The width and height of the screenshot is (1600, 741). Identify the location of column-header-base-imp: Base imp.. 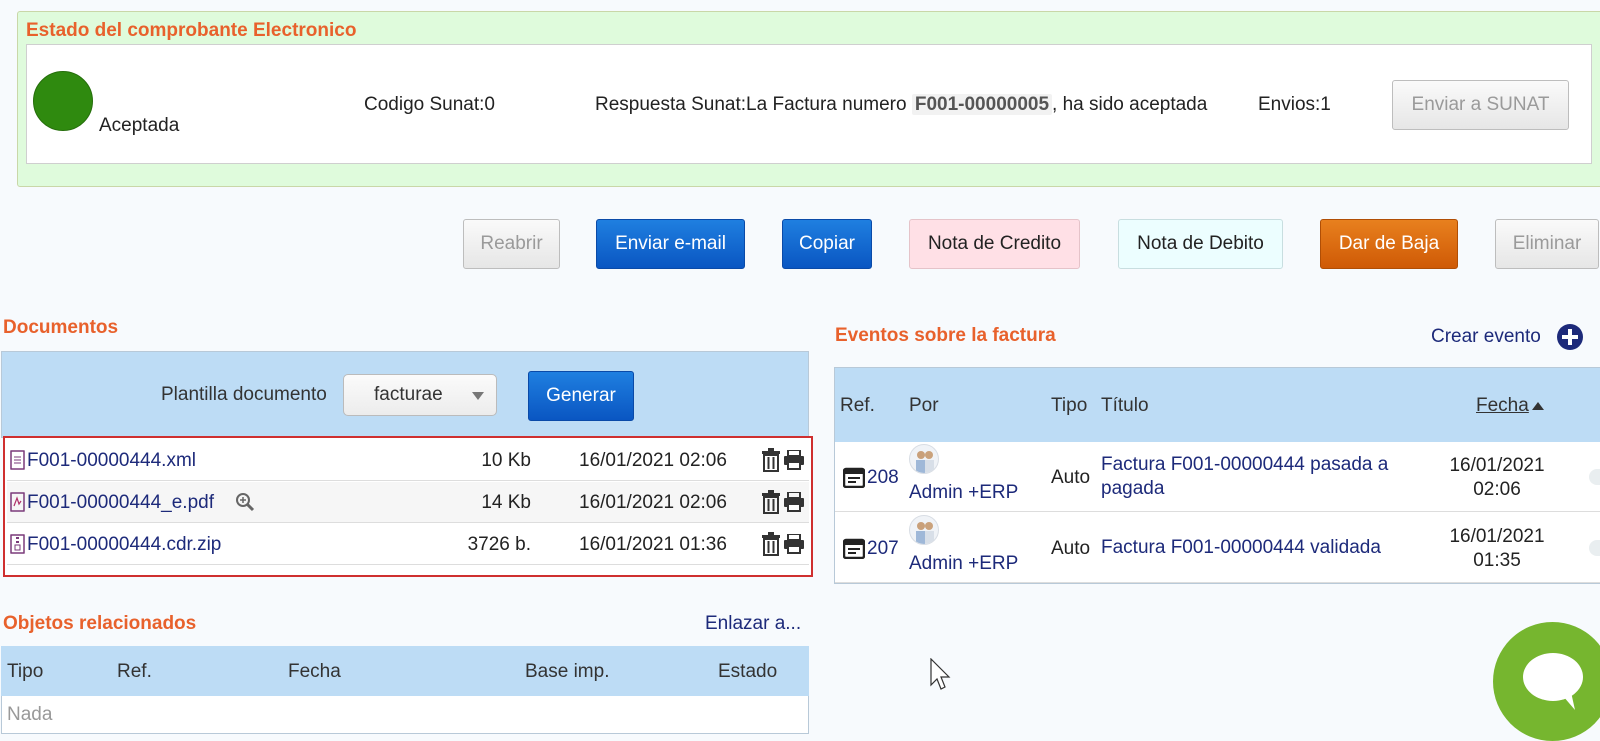
(567, 672).